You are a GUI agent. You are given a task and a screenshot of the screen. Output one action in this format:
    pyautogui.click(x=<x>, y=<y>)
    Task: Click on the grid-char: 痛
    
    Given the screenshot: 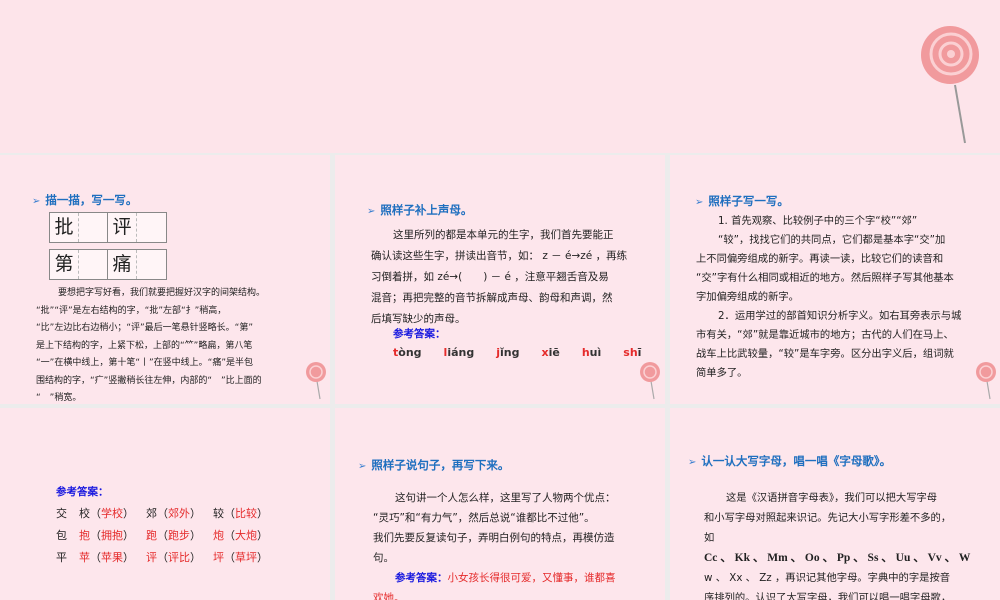 What is the action you would take?
    pyautogui.click(x=122, y=264)
    